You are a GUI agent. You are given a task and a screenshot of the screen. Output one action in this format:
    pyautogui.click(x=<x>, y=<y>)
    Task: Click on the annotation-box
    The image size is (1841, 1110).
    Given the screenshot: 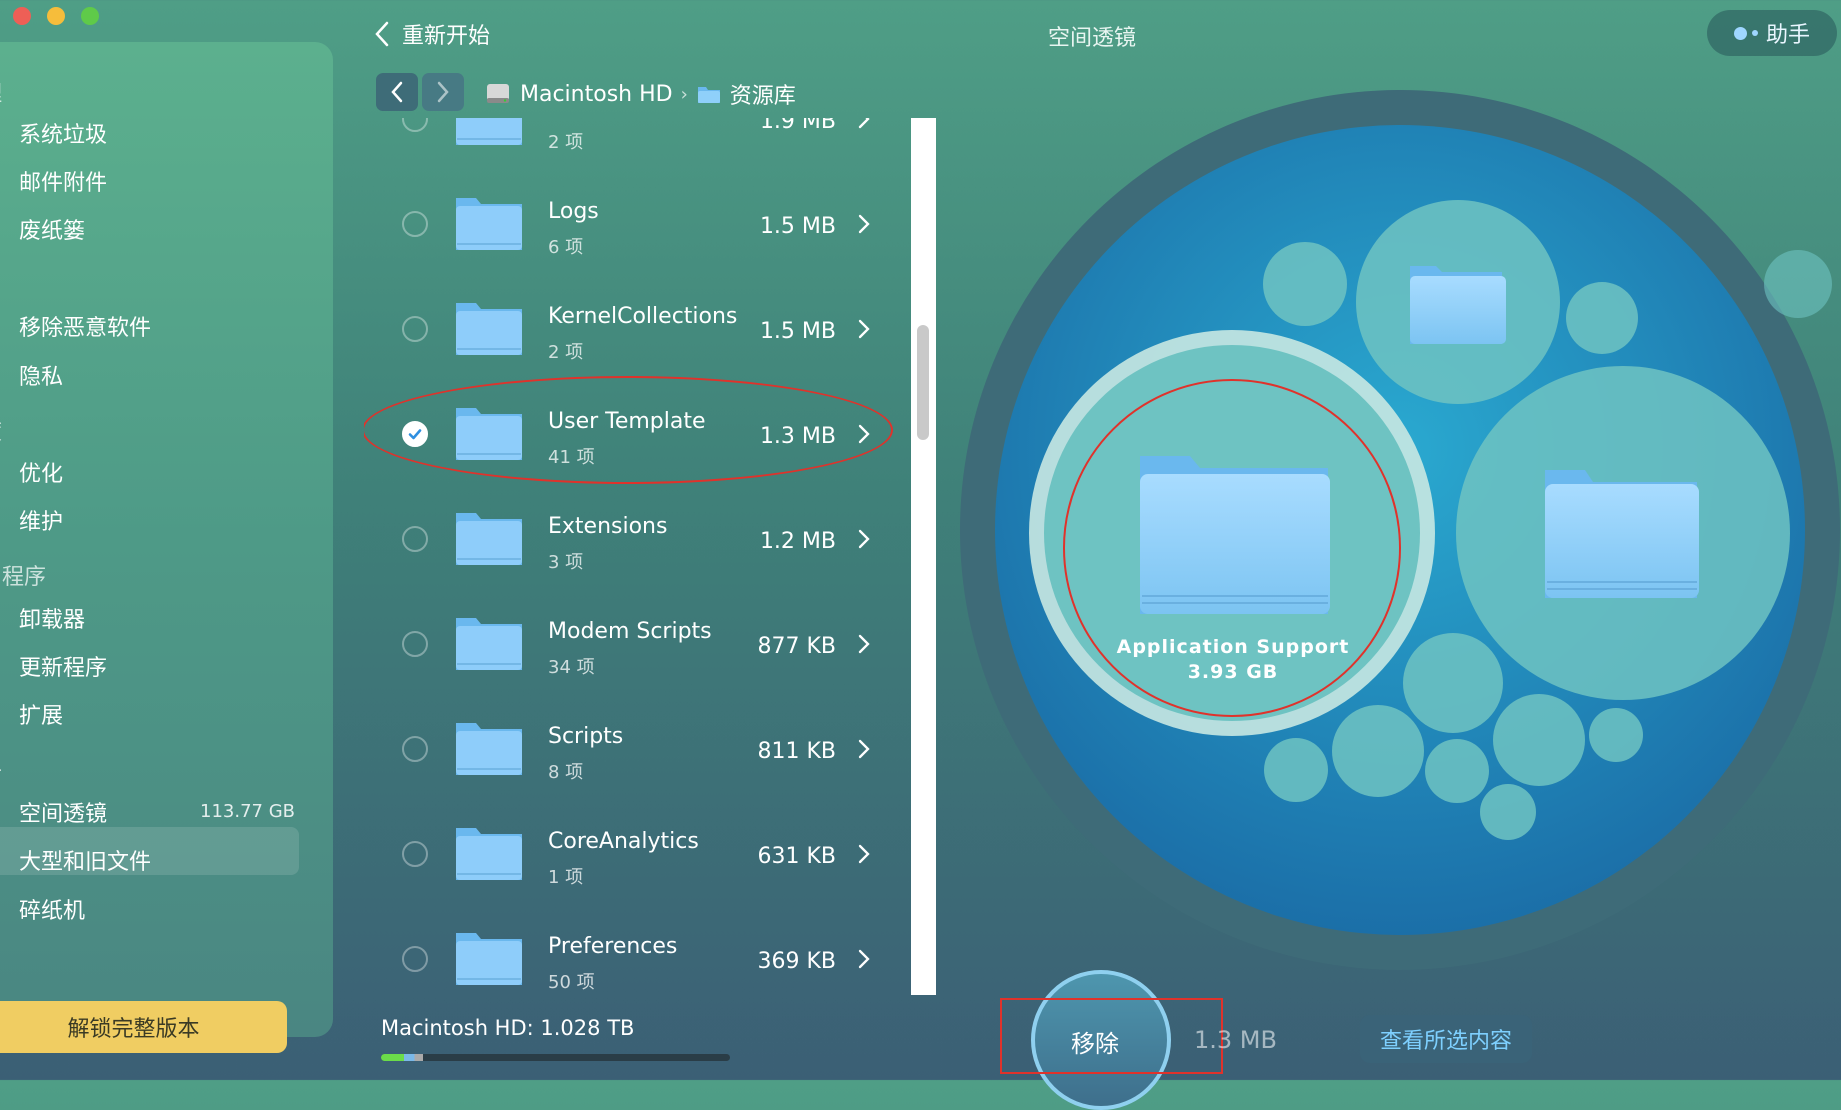 What is the action you would take?
    pyautogui.click(x=1111, y=1036)
    